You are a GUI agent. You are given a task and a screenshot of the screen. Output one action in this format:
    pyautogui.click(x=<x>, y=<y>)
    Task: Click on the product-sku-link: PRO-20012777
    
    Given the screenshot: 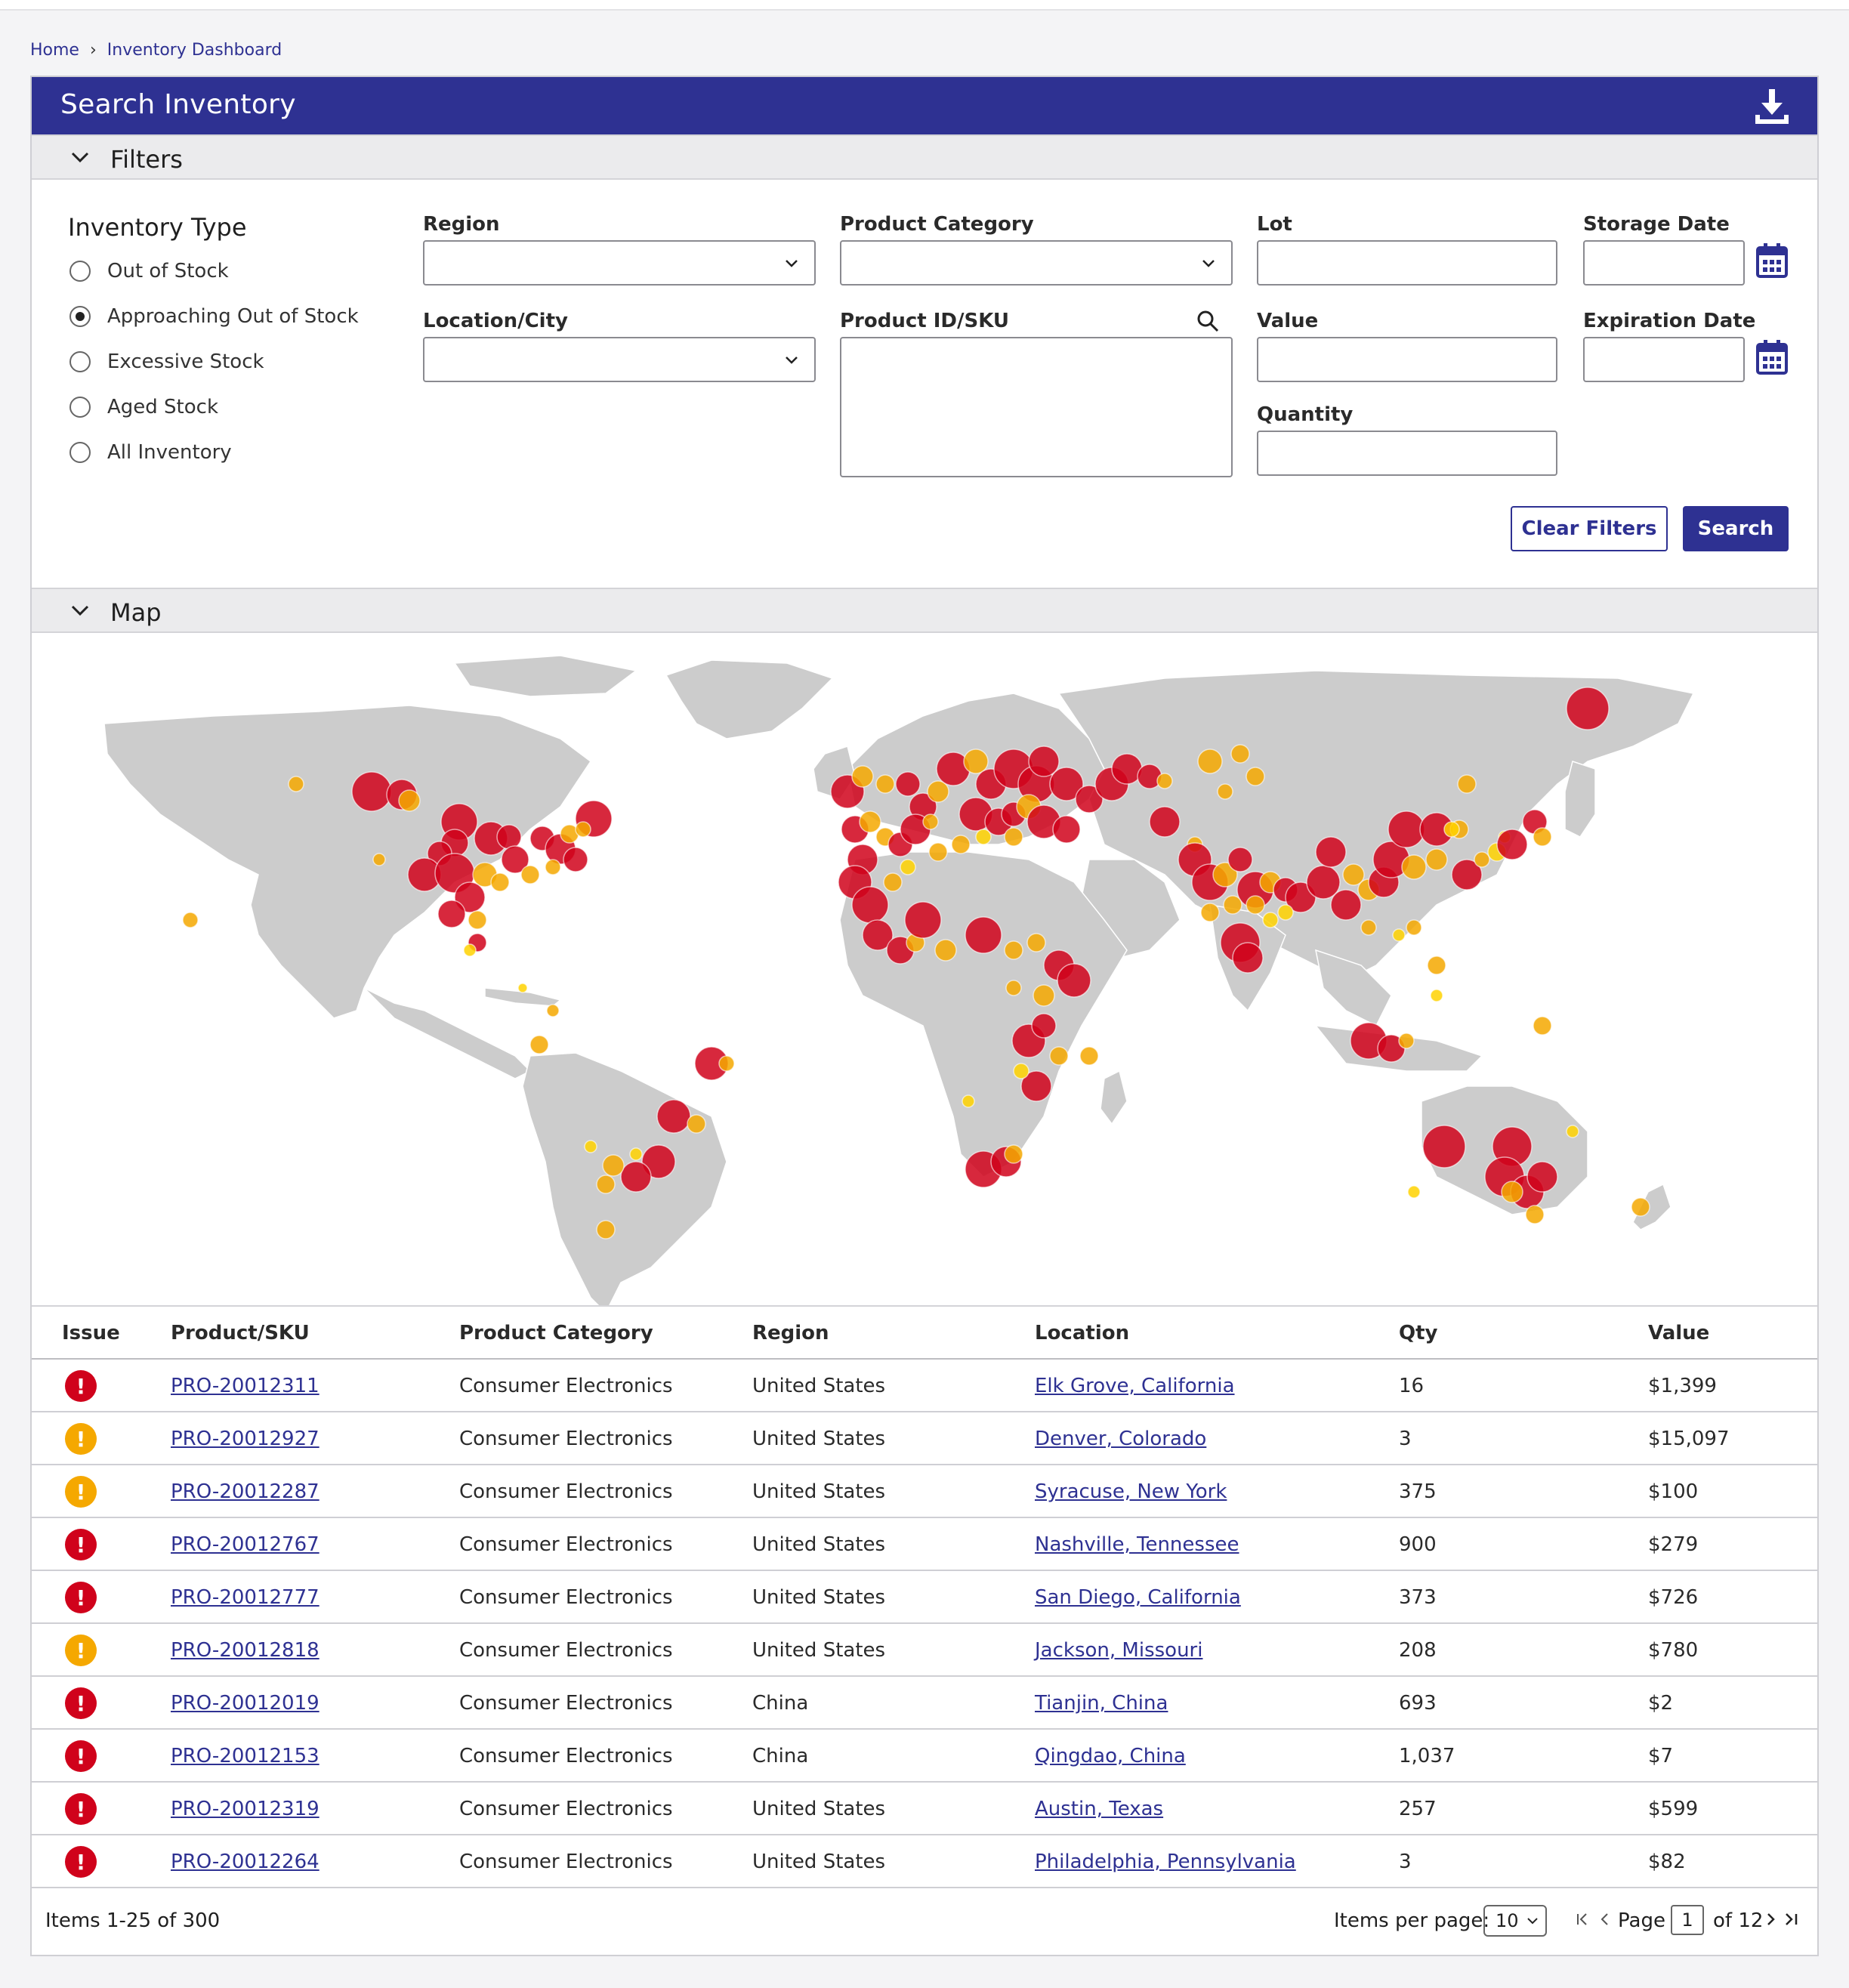 What is the action you would take?
    pyautogui.click(x=245, y=1597)
    